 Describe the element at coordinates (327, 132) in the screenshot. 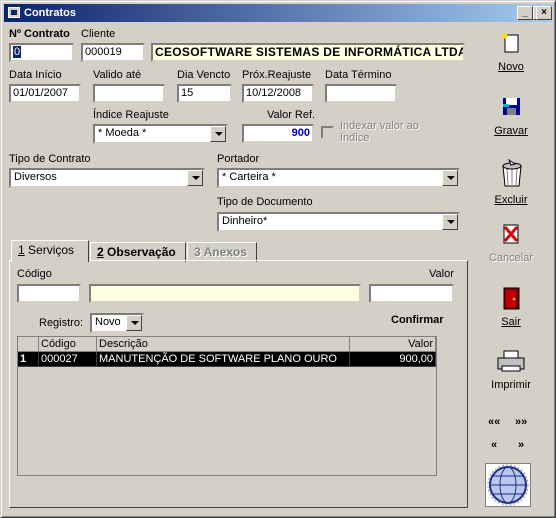

I see `indexar-checkbox` at that location.